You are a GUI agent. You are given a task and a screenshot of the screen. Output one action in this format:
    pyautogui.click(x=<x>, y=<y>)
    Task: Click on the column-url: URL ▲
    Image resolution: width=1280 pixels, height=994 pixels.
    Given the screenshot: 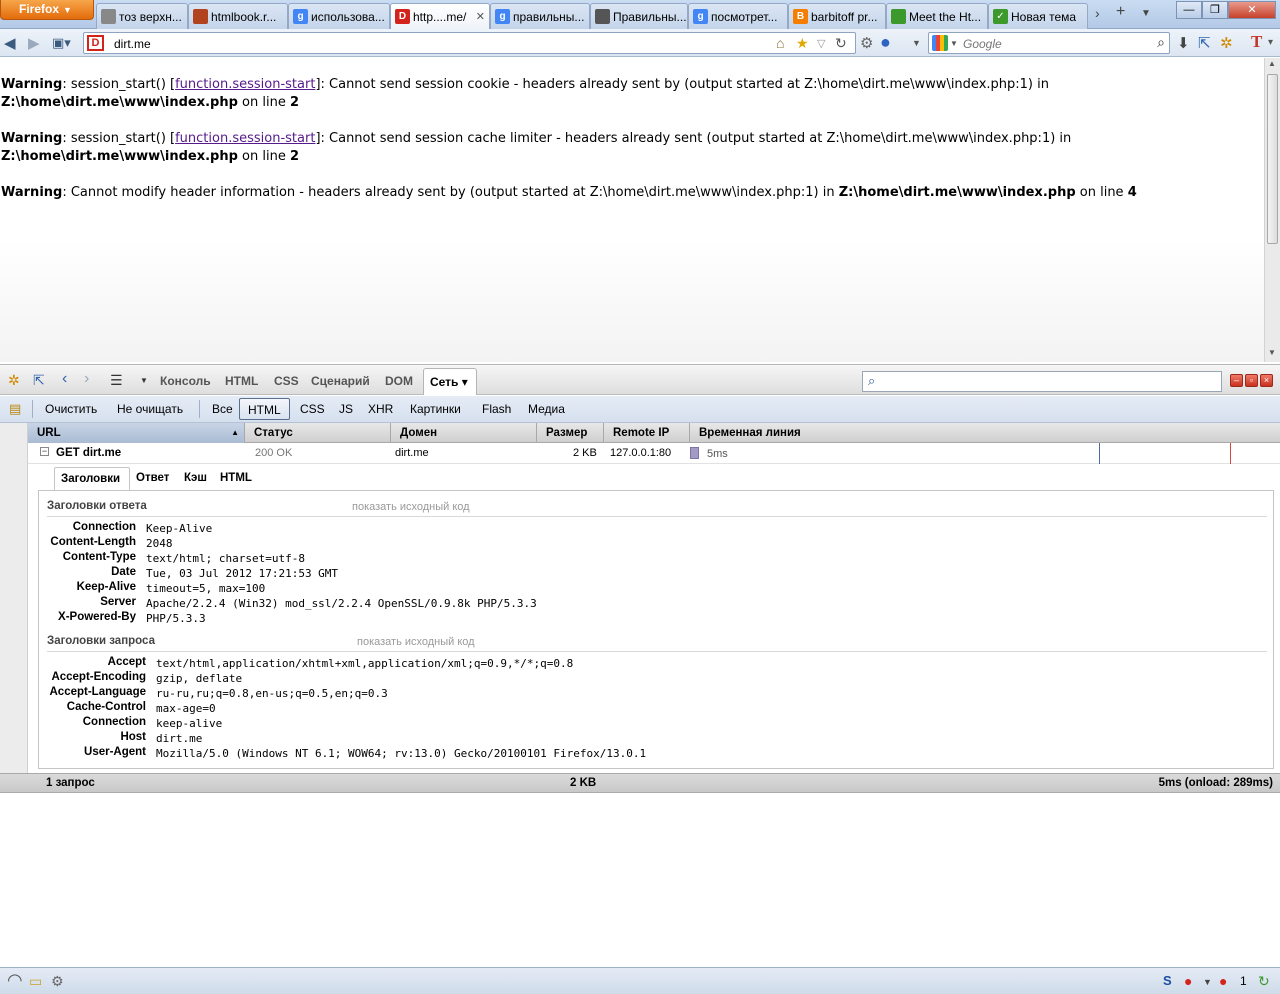 What is the action you would take?
    pyautogui.click(x=136, y=433)
    